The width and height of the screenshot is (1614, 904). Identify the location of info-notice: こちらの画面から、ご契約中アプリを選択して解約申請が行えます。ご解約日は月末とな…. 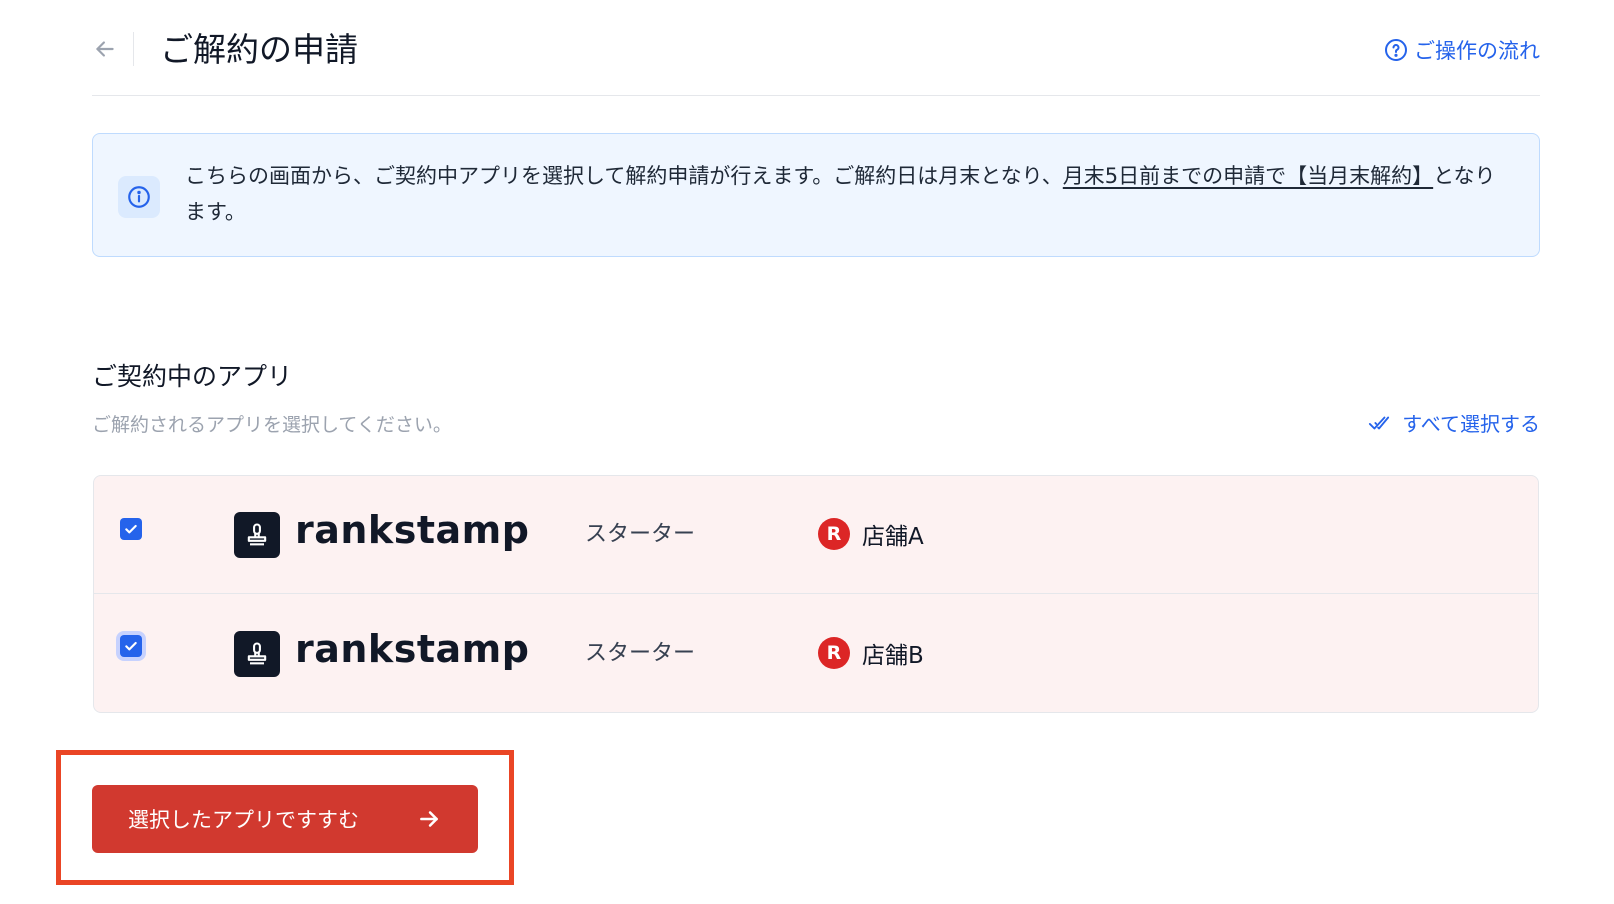
(816, 195).